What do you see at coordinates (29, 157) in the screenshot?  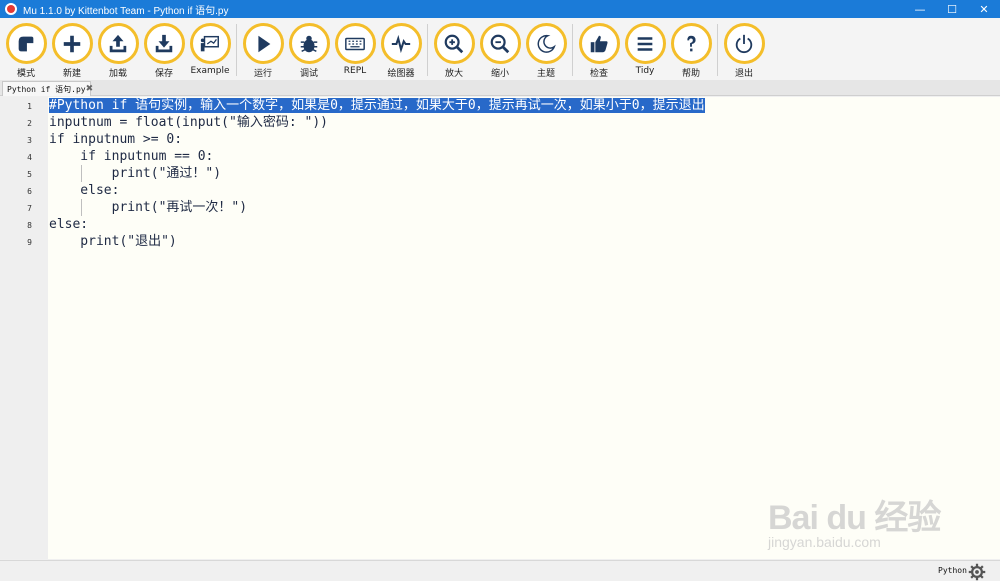 I see `line-number: 4` at bounding box center [29, 157].